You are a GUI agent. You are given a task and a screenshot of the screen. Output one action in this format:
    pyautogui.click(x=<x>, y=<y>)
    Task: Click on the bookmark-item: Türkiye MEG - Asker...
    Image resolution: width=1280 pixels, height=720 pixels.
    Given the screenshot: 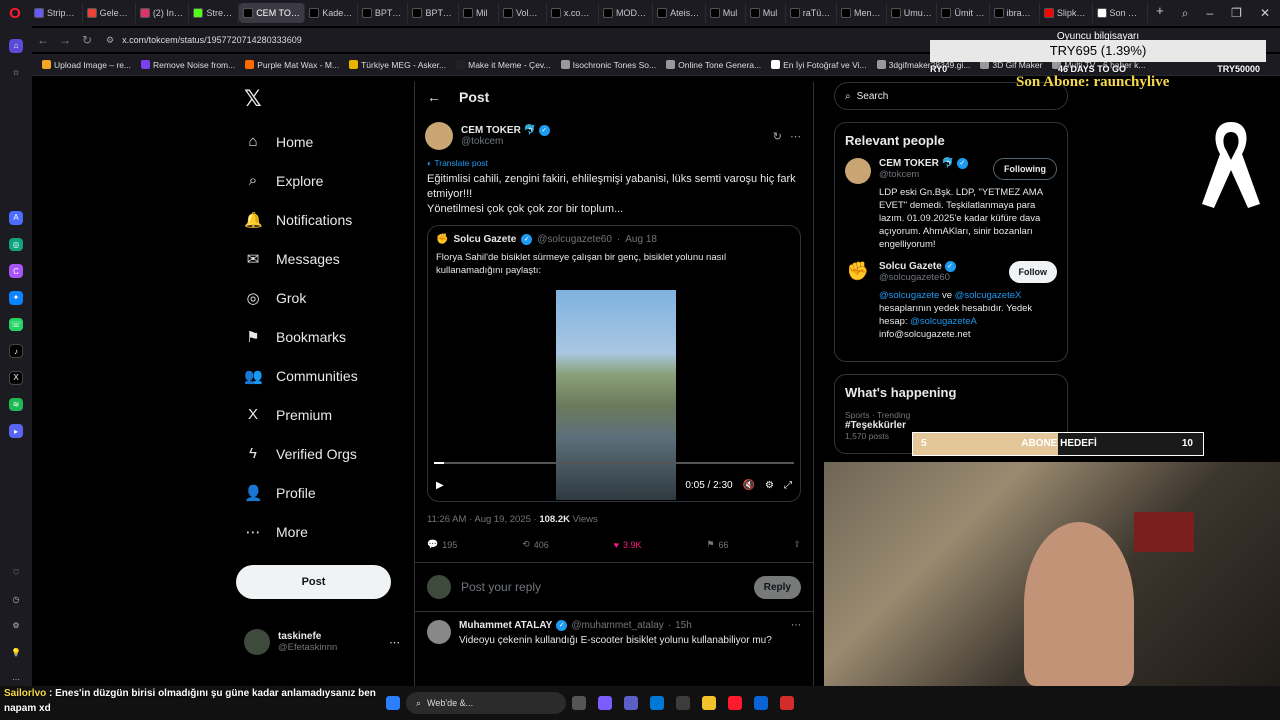 What is the action you would take?
    pyautogui.click(x=397, y=65)
    